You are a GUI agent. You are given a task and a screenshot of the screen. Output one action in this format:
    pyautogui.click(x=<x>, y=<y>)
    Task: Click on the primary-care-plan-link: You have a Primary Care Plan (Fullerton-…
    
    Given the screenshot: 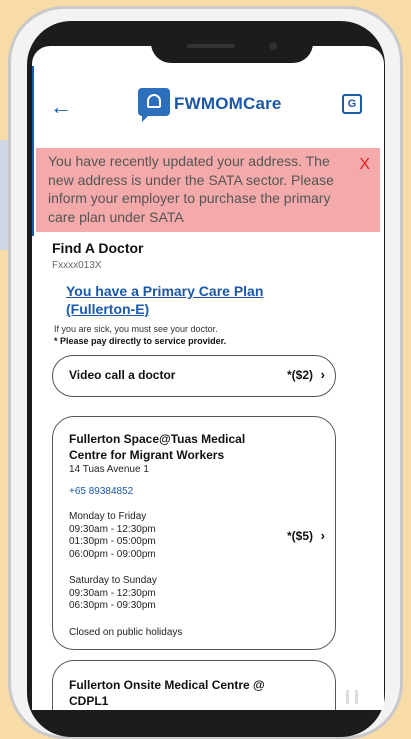 What is the action you would take?
    pyautogui.click(x=181, y=300)
    